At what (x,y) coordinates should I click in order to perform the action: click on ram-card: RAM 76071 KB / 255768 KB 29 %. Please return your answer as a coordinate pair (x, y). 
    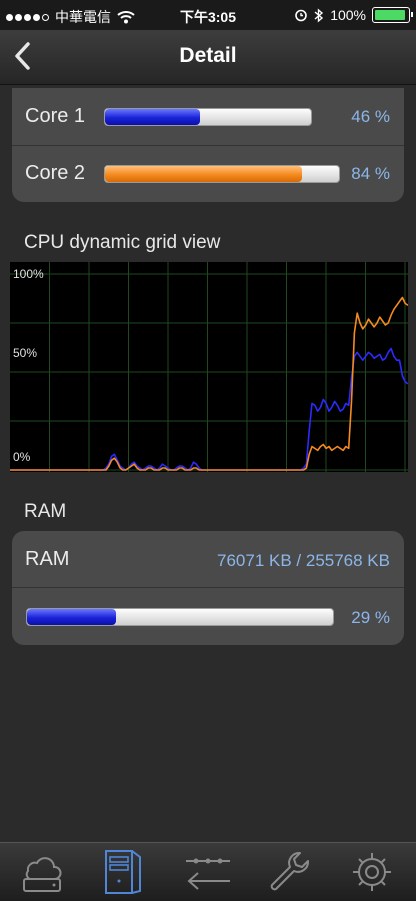
    Looking at the image, I should click on (208, 588).